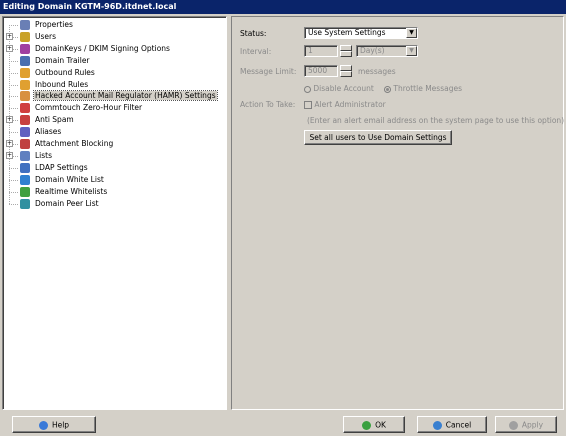 The width and height of the screenshot is (566, 436). Describe the element at coordinates (427, 88) in the screenshot. I see `throttle-messages-label: Throttle Messages` at that location.